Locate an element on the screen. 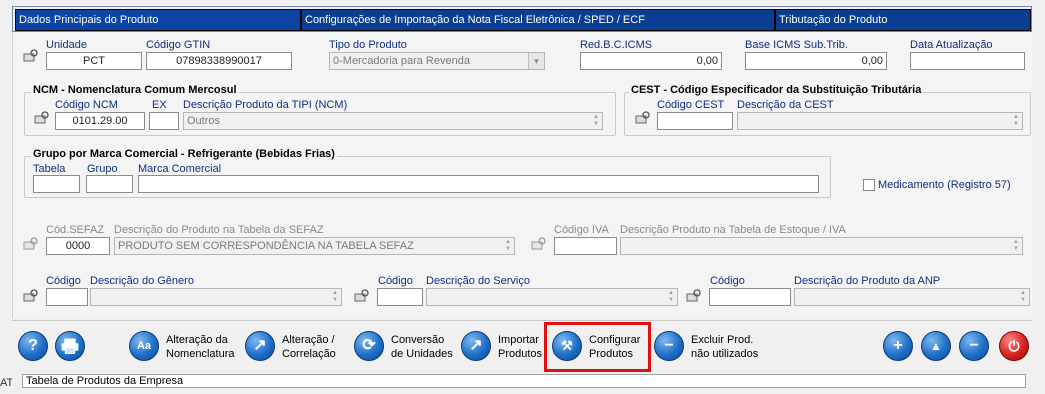 The height and width of the screenshot is (394, 1045). red-bc-input: 0,00 is located at coordinates (651, 61).